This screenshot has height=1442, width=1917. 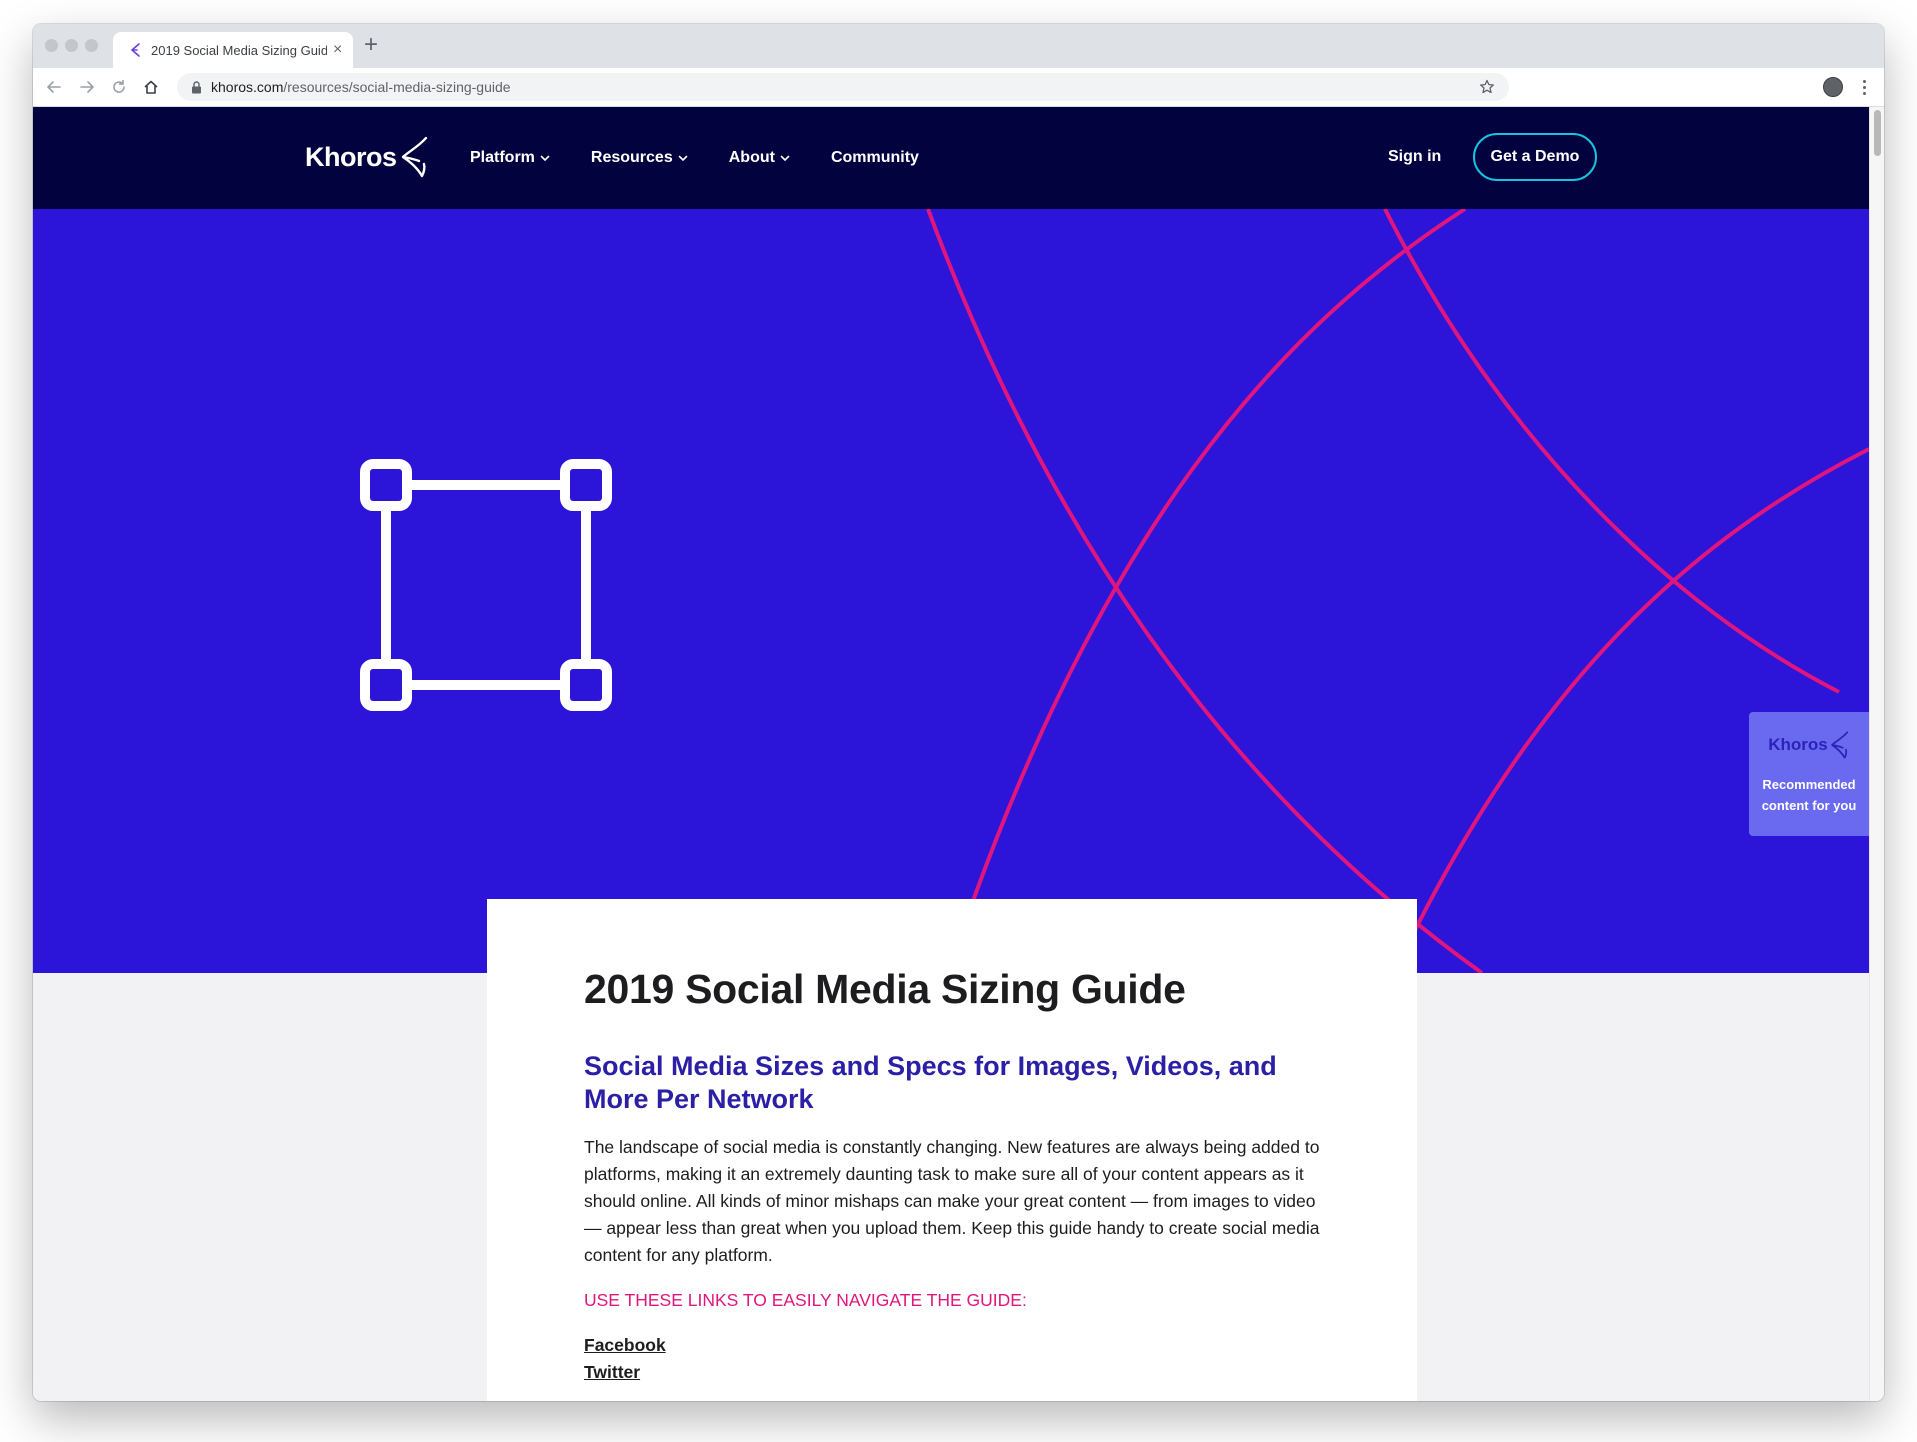 What do you see at coordinates (885, 989) in the screenshot?
I see `page-title: 2019 Social Media Sizing Guide` at bounding box center [885, 989].